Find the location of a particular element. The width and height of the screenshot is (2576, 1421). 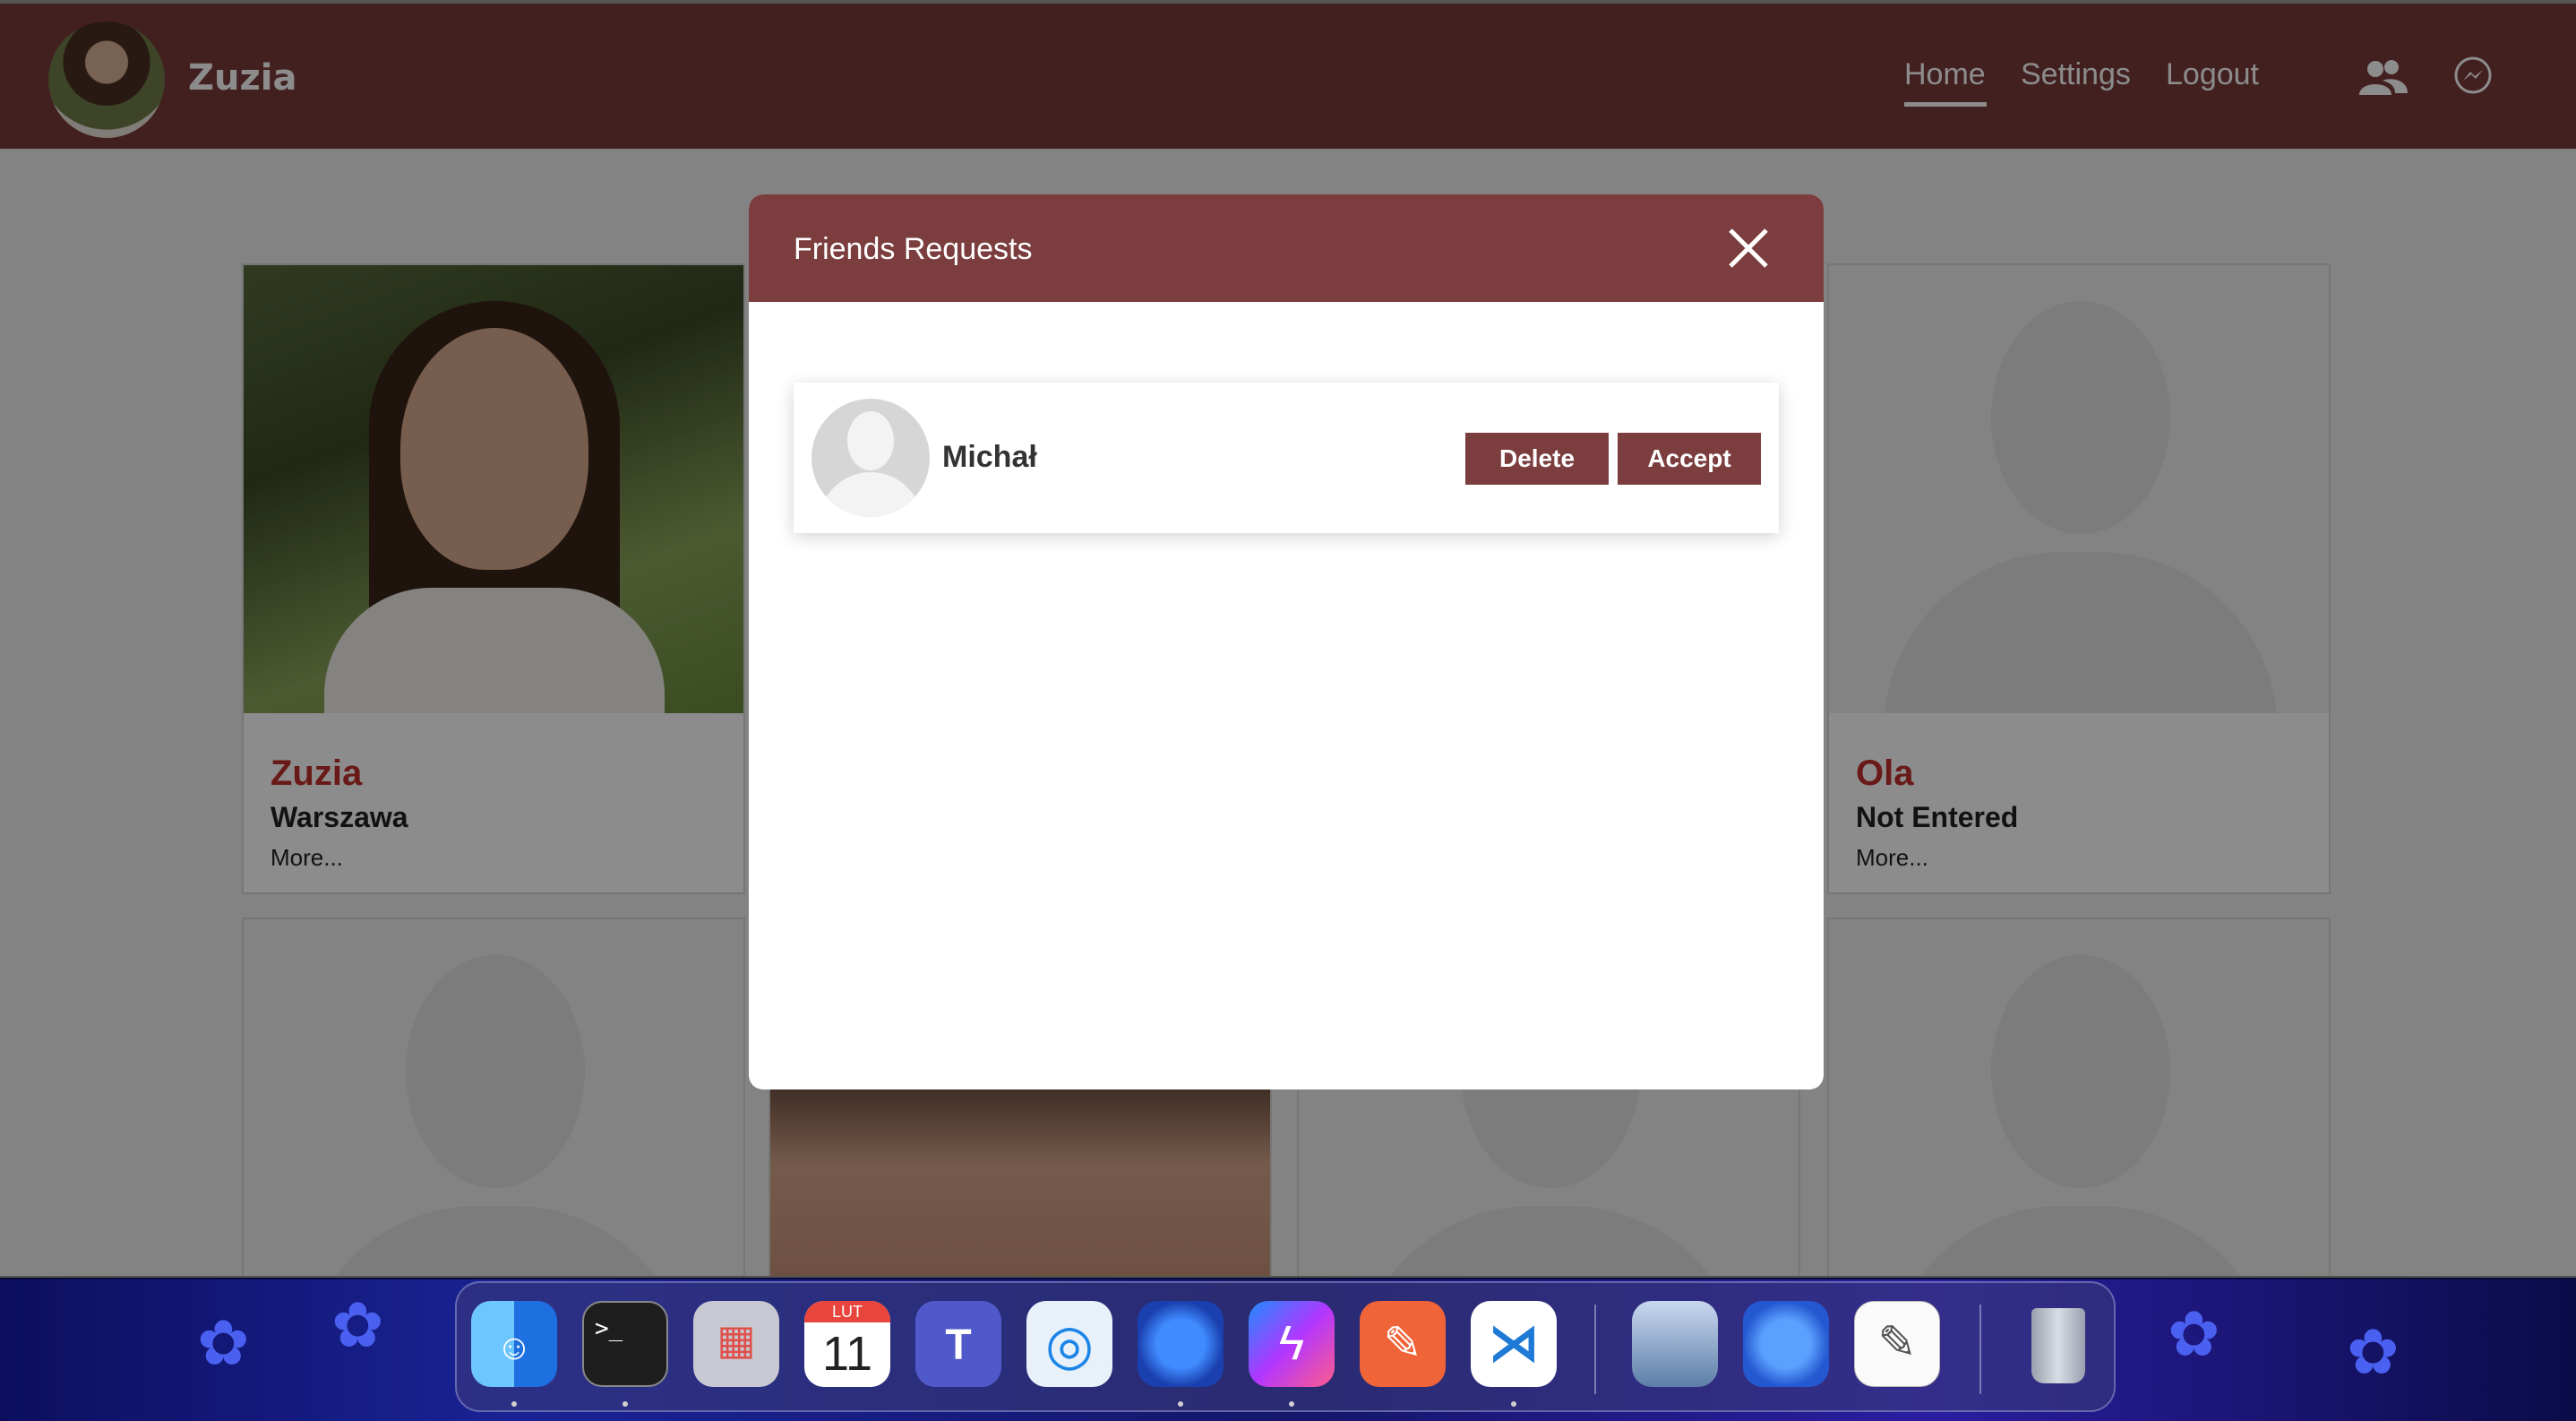

modal-header: Friends Requests is located at coordinates (1286, 248).